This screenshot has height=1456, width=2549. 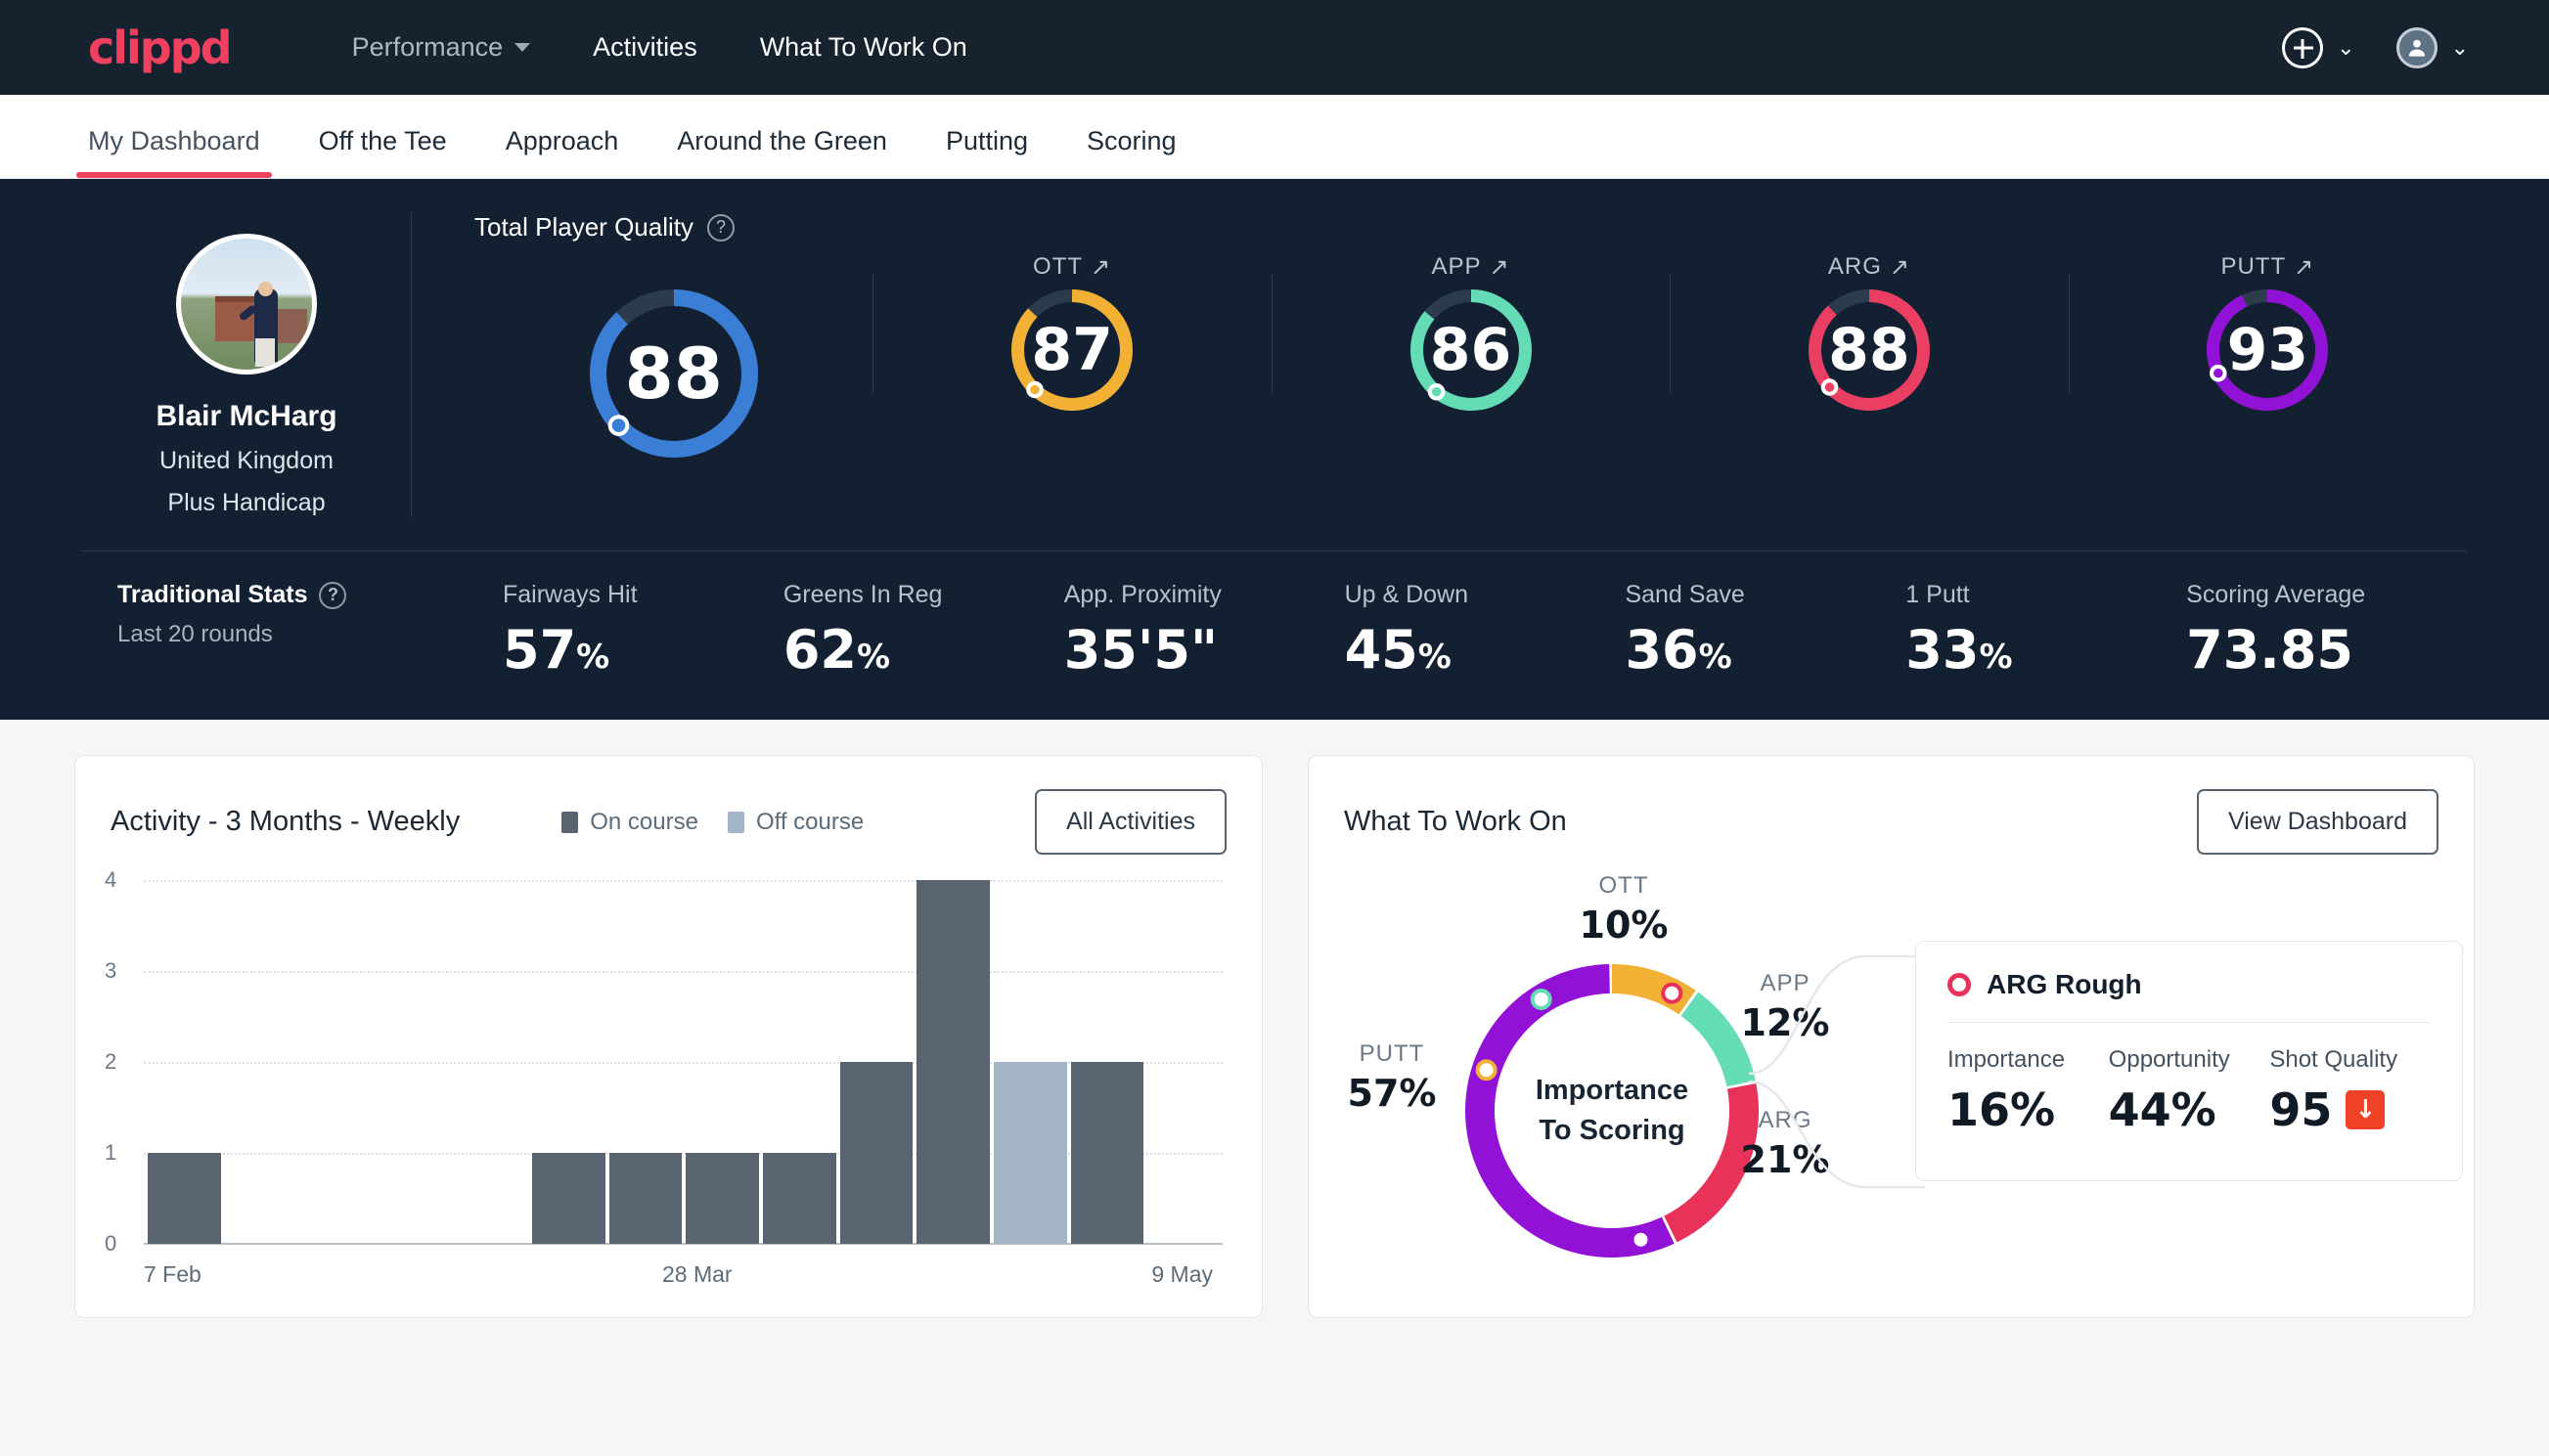 I want to click on account-button: ⌄, so click(x=2432, y=47).